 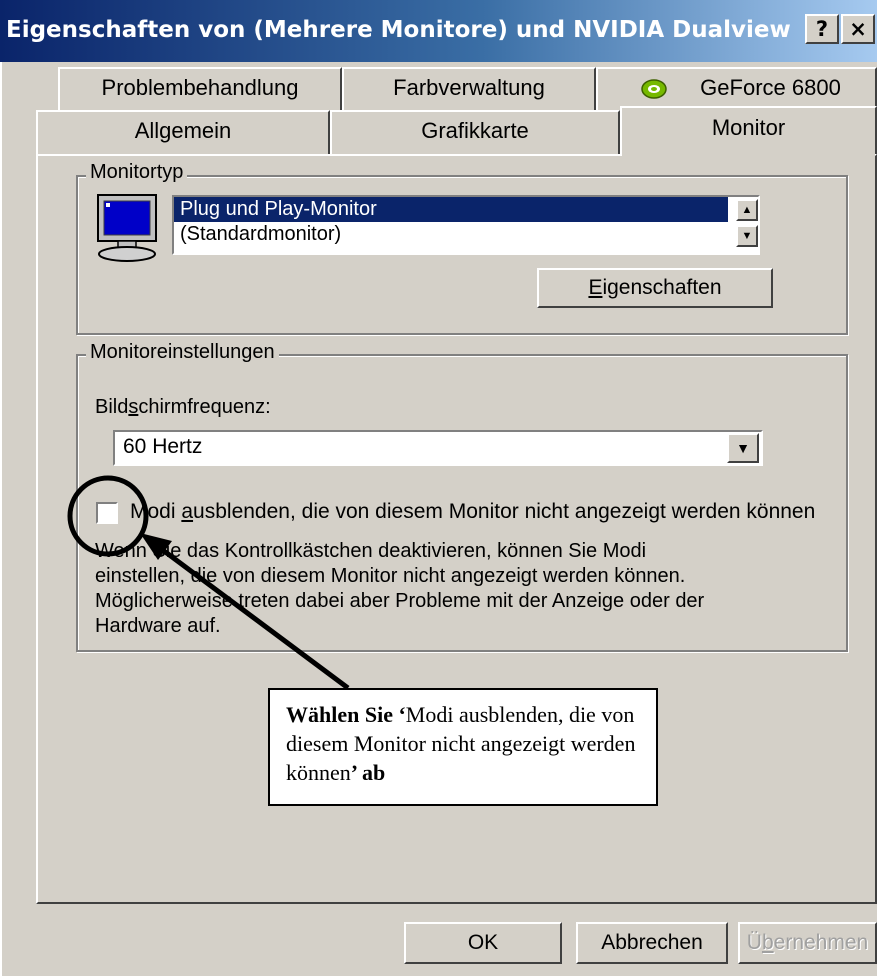 I want to click on callout-bold-text: Wählen Sie ‘, so click(x=346, y=714).